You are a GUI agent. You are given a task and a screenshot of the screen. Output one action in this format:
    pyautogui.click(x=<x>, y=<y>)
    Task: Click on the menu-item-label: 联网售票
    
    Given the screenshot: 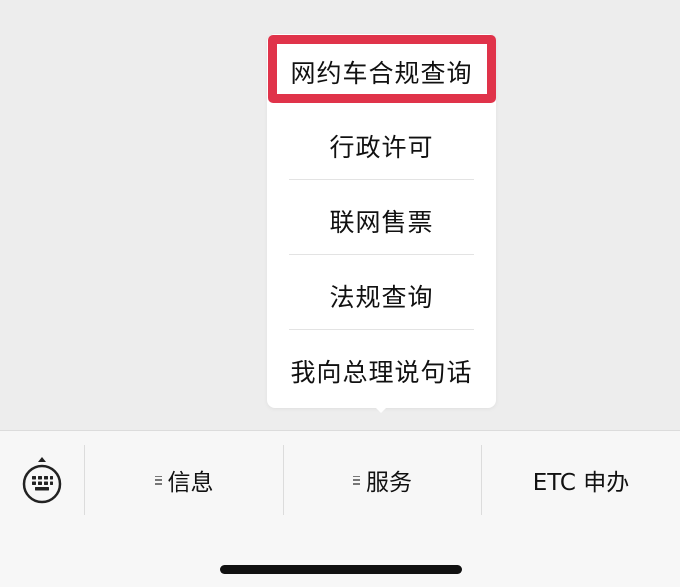 What is the action you would take?
    pyautogui.click(x=381, y=222)
    